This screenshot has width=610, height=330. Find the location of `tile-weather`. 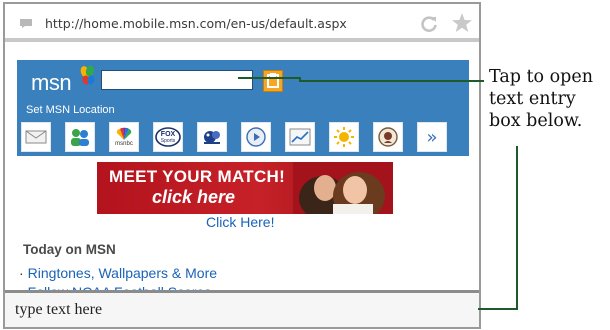

tile-weather is located at coordinates (344, 137).